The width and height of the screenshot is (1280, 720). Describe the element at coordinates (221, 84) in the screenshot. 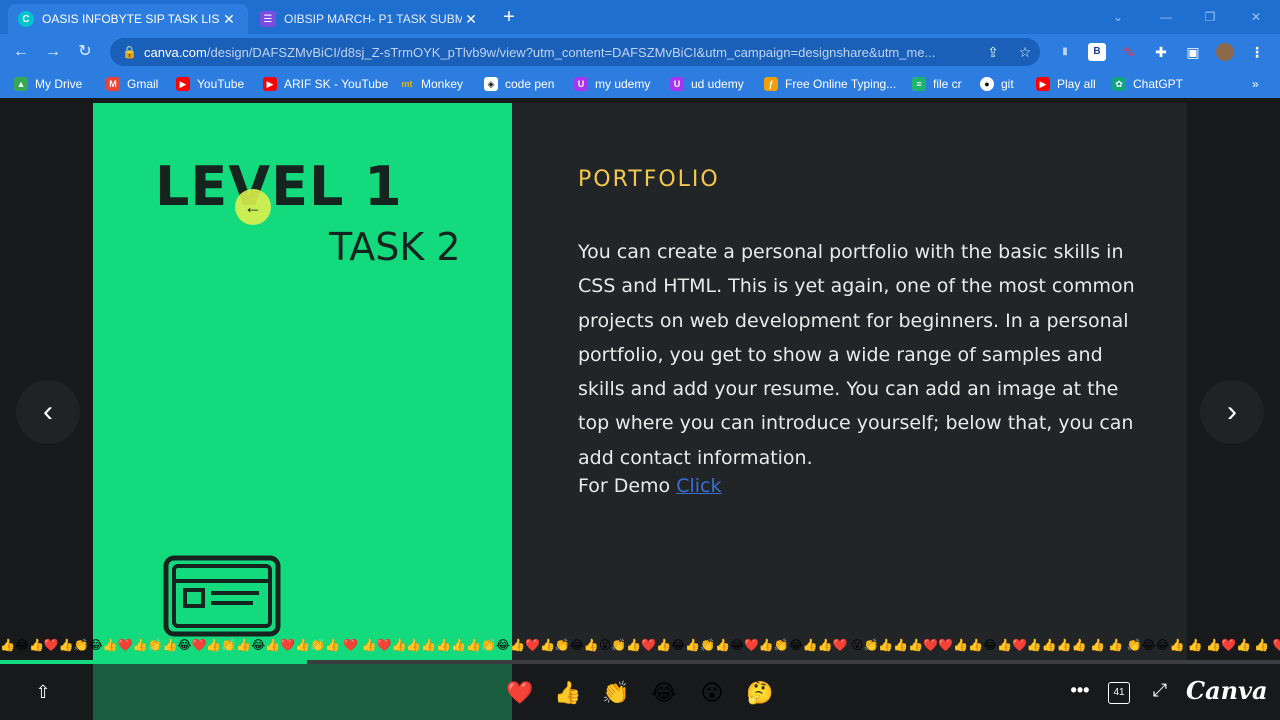

I see `bookmark-label: YouTube` at that location.